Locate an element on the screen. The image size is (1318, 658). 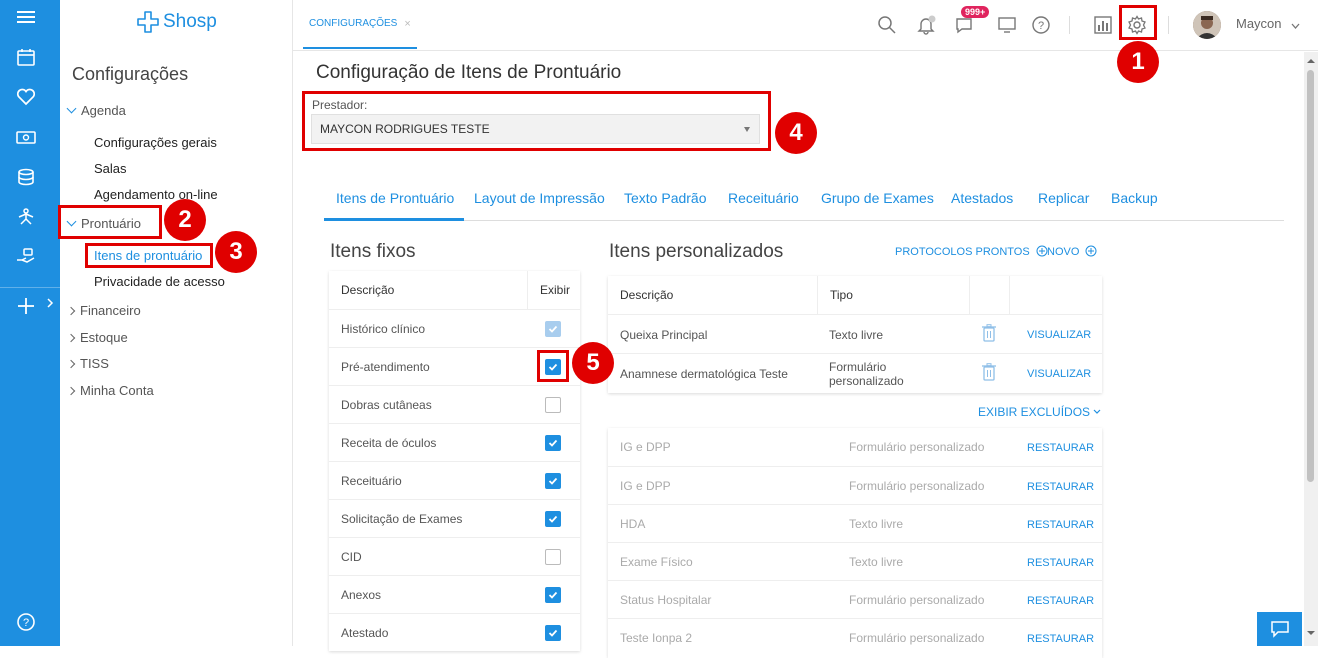
table-row: Receita de óculos is located at coordinates (454, 442).